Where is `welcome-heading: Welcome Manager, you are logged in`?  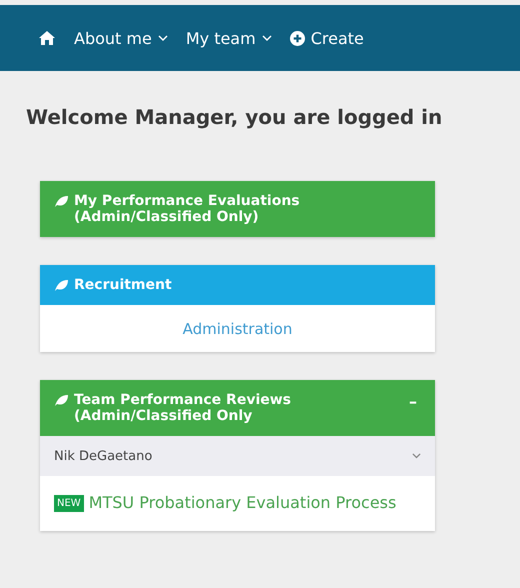
welcome-heading: Welcome Manager, you are logged in is located at coordinates (235, 117).